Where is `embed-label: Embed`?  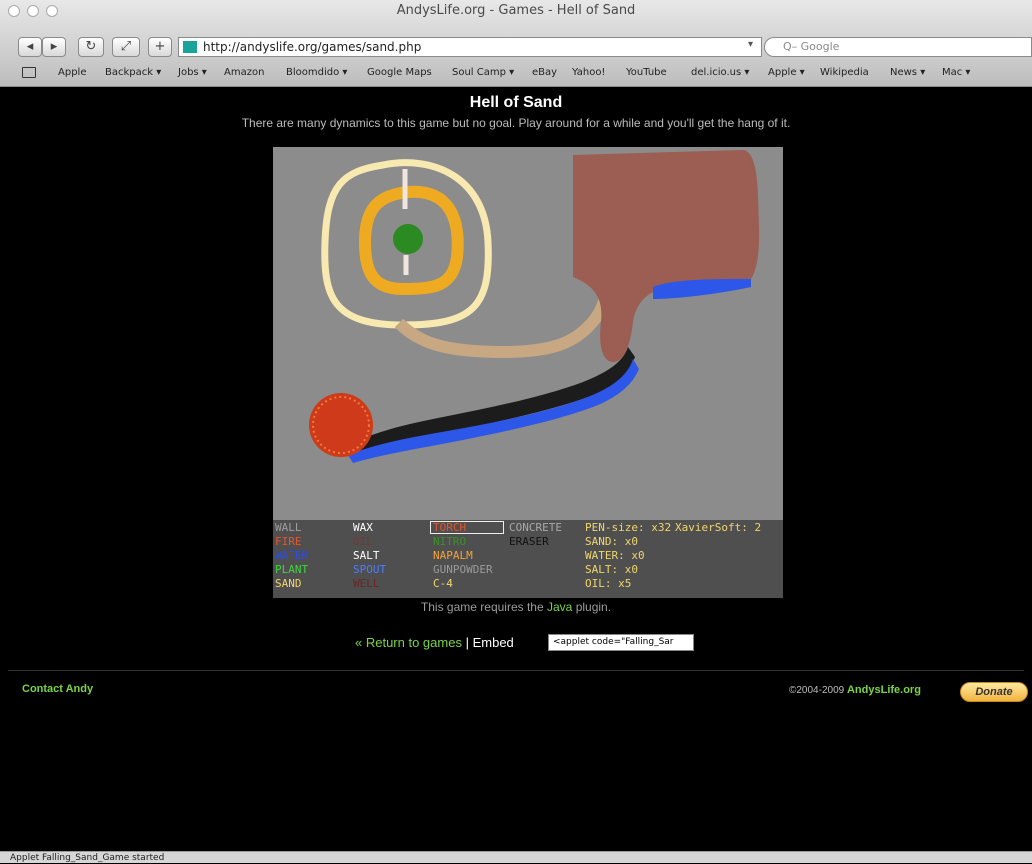 embed-label: Embed is located at coordinates (493, 642).